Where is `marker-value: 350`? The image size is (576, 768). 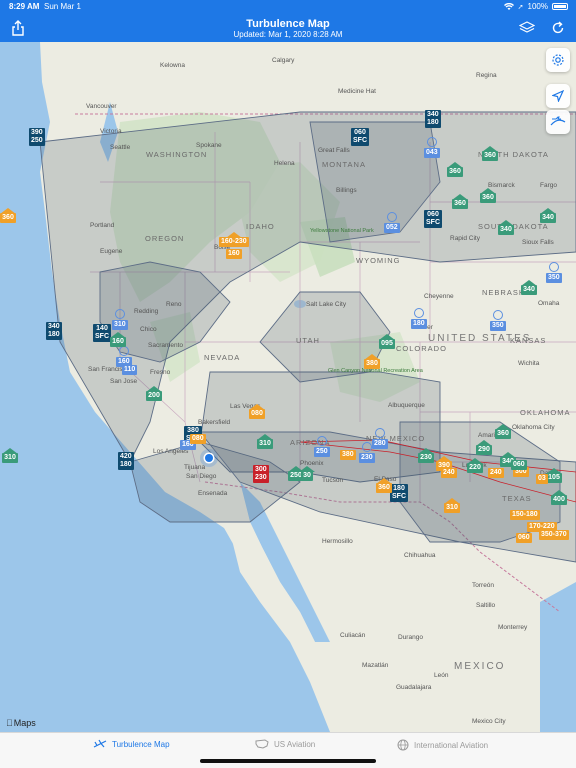
marker-value: 350 is located at coordinates (554, 278).